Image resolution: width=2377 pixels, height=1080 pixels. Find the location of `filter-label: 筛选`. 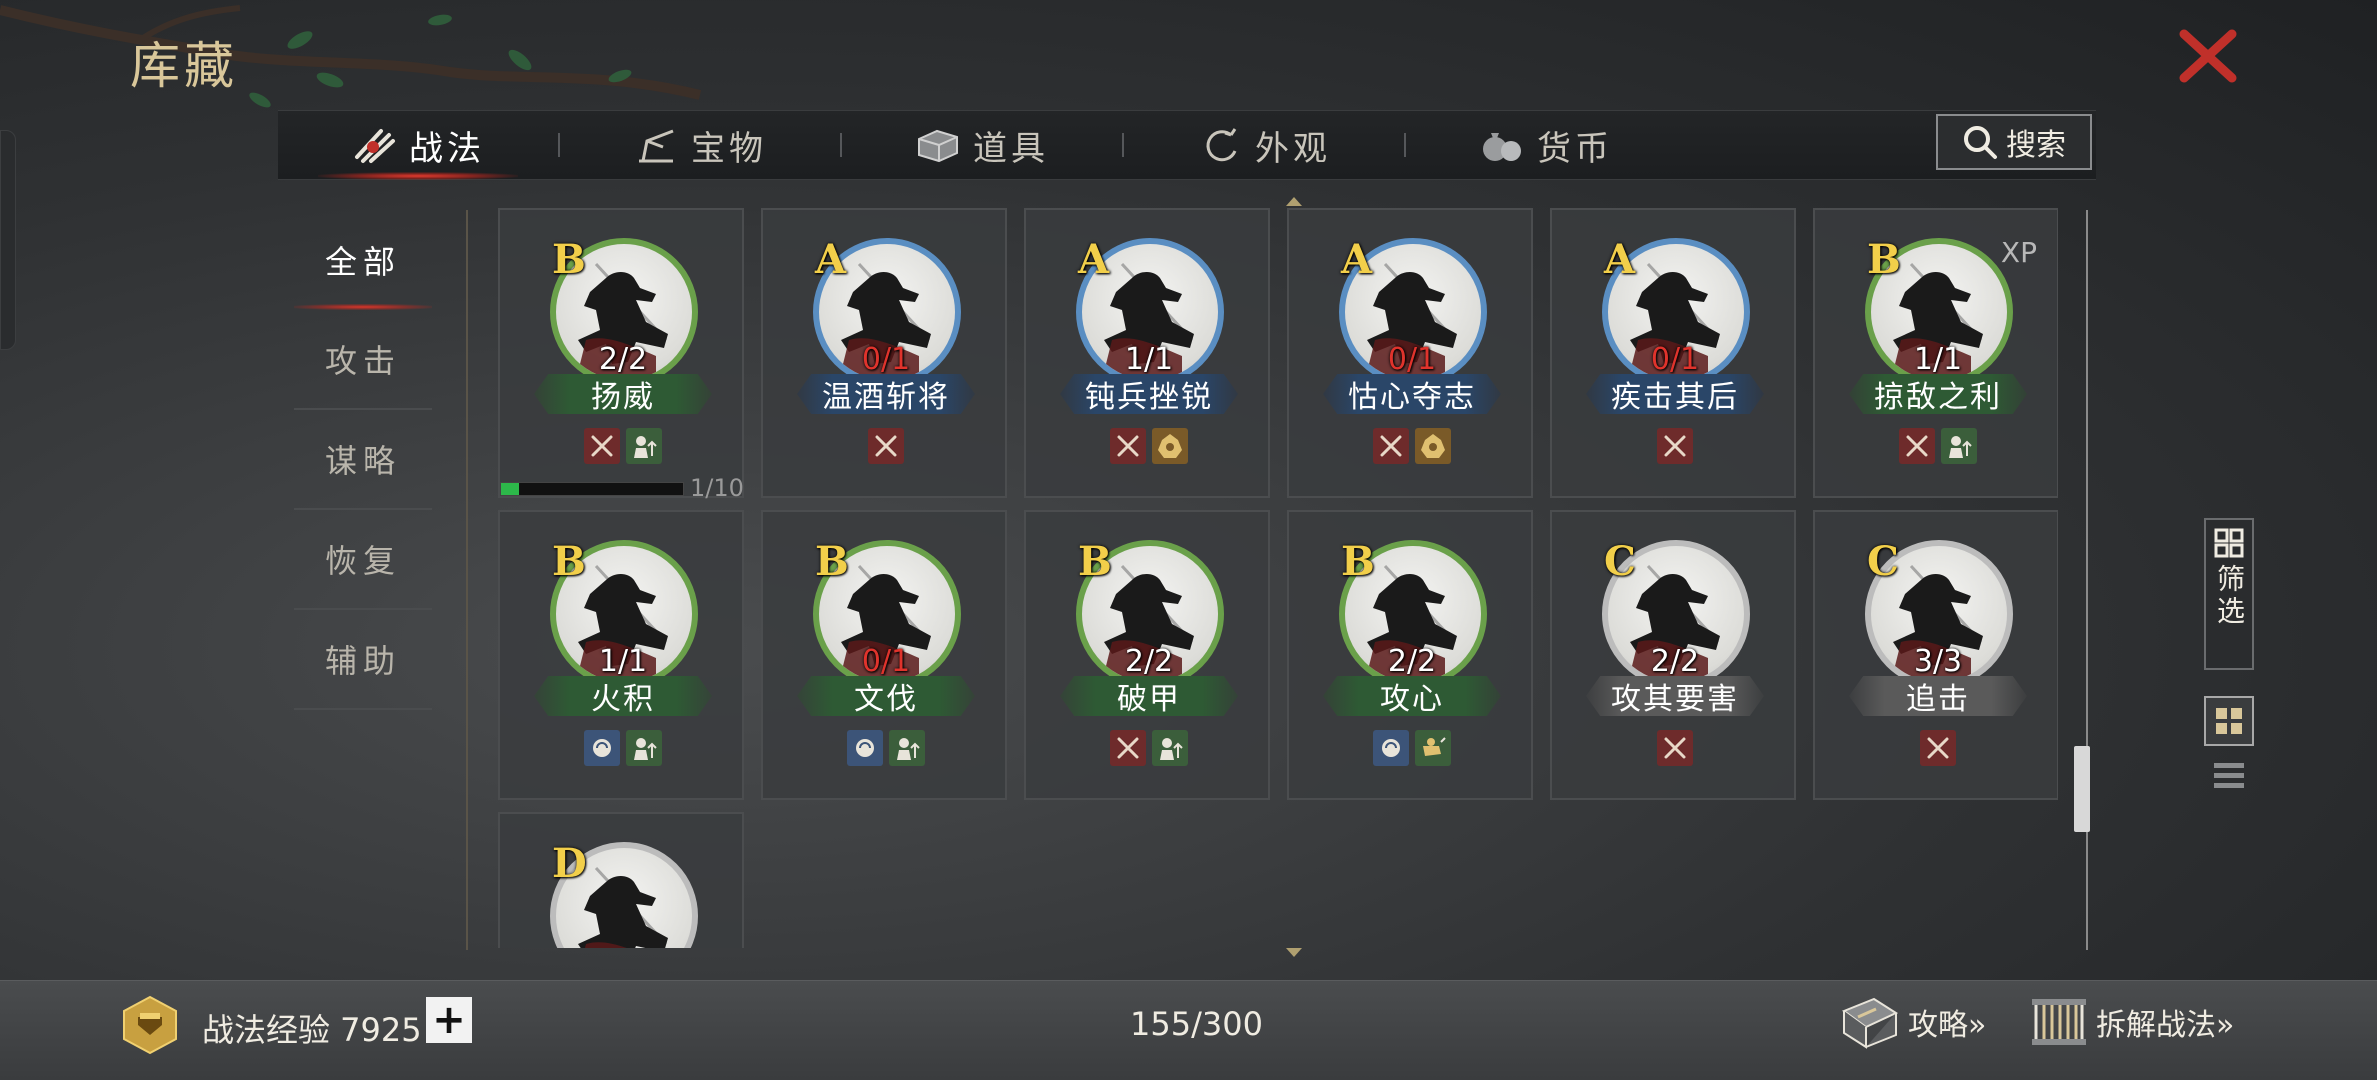

filter-label: 筛选 is located at coordinates (2229, 596).